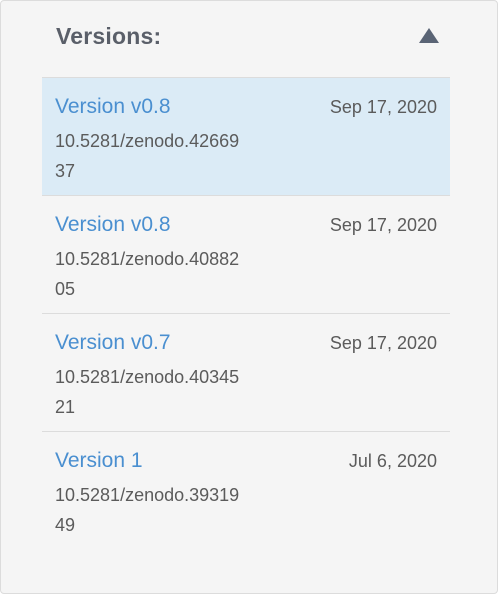 This screenshot has width=498, height=594. Describe the element at coordinates (147, 510) in the screenshot. I see `version-doi: 10.5281/zenodo.3931949` at that location.